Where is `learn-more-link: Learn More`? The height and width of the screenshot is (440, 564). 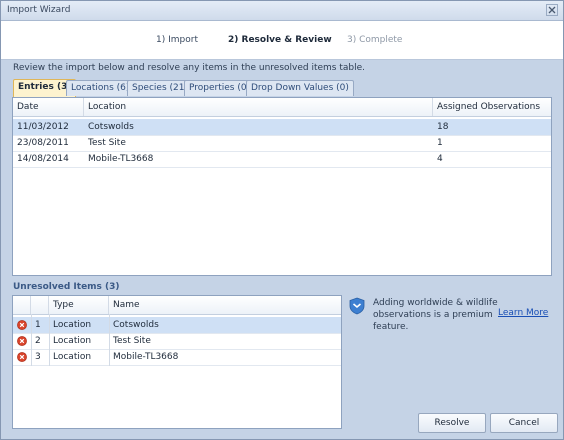
learn-more-link: Learn More is located at coordinates (523, 313).